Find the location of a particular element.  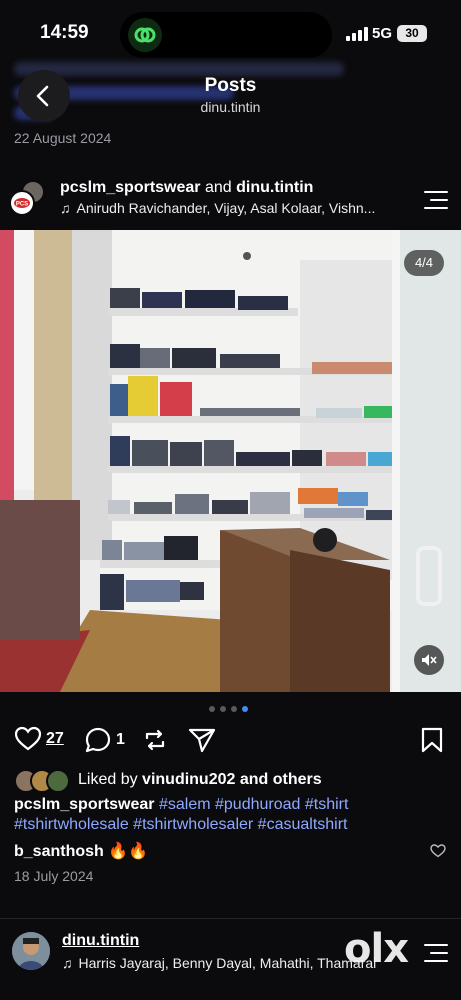

repost-icon is located at coordinates (155, 740).